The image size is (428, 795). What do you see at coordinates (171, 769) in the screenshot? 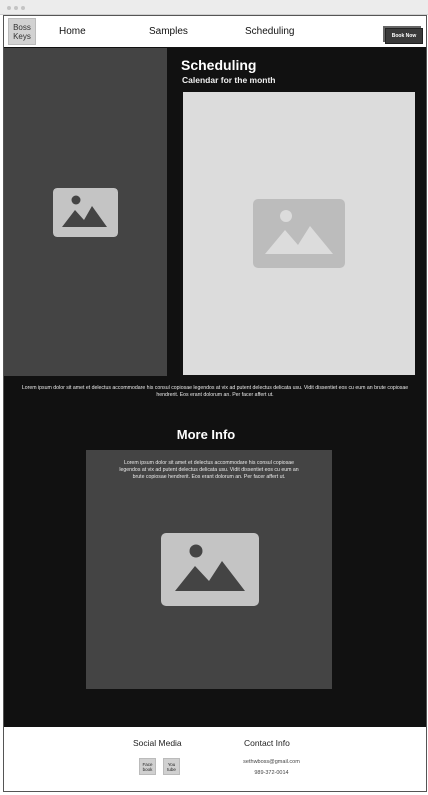
I see `youtube-label: tube` at bounding box center [171, 769].